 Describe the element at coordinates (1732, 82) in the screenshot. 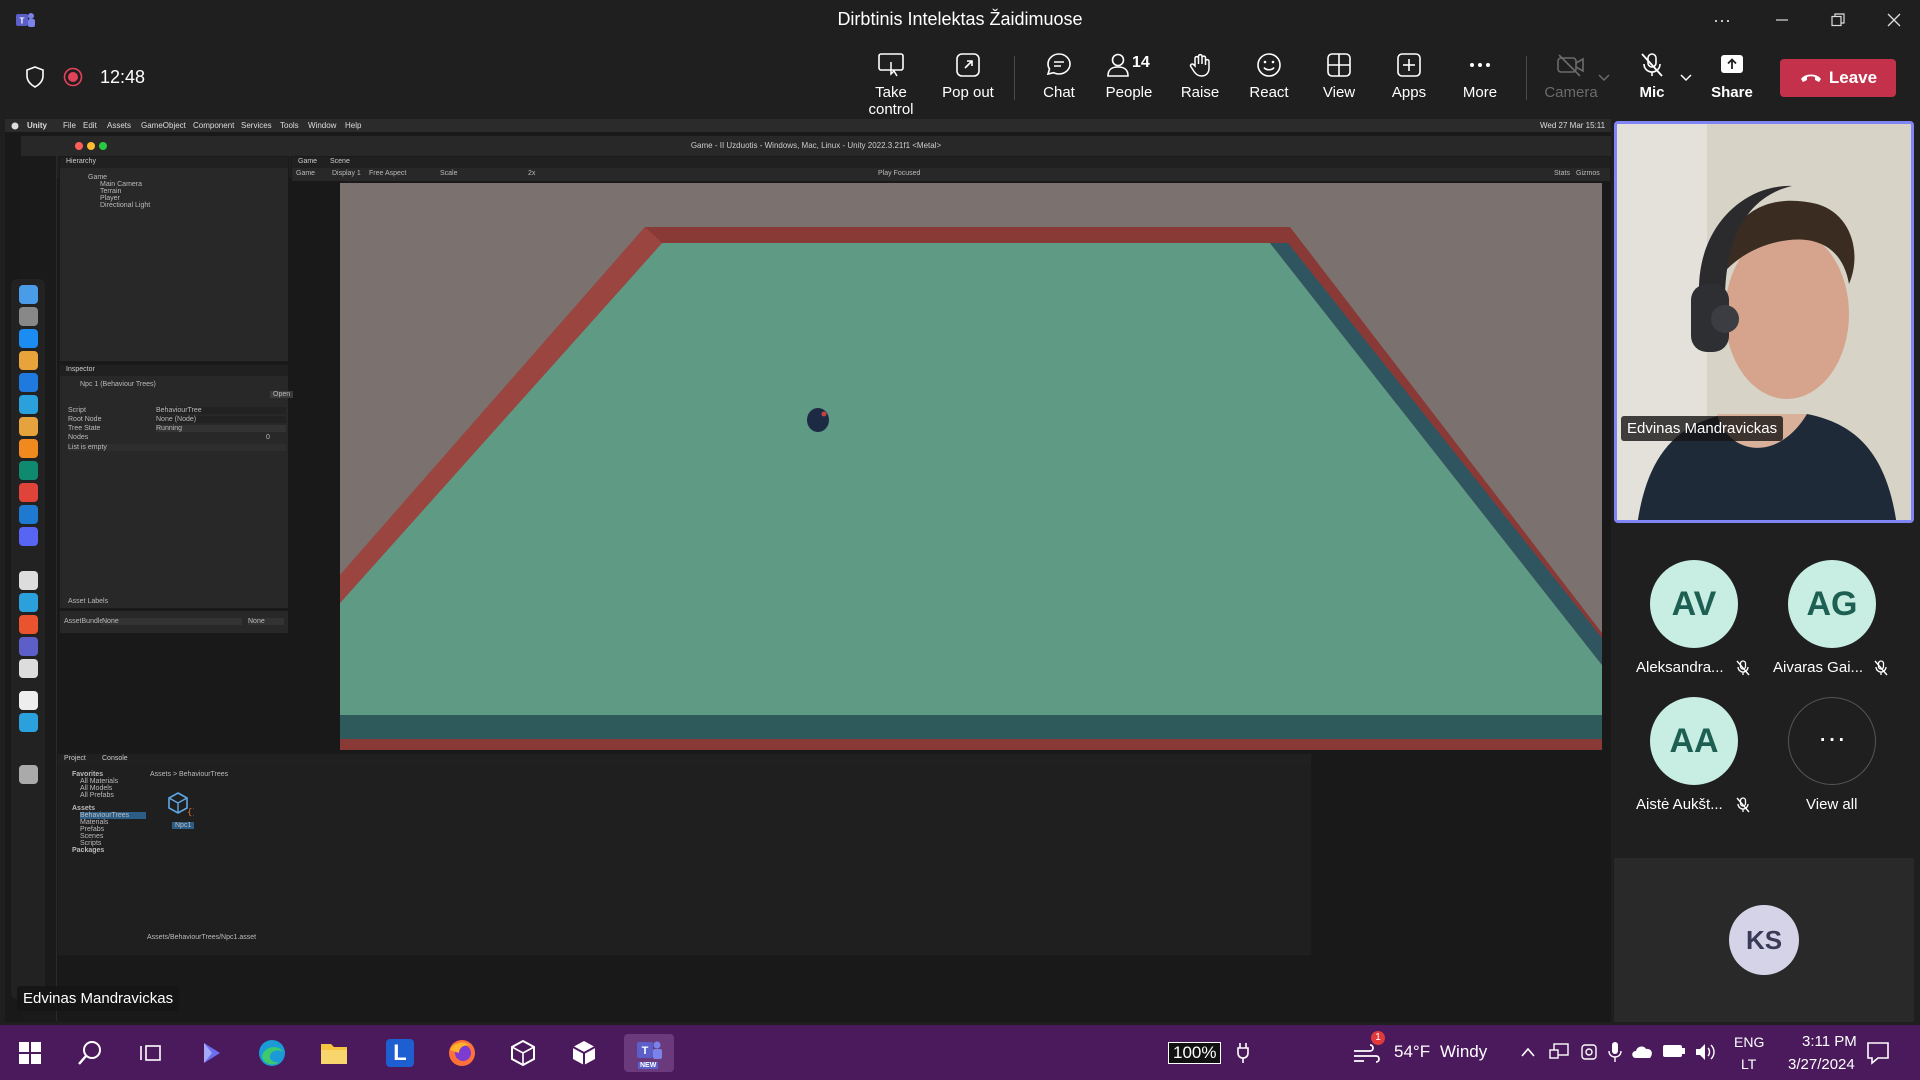

I see `share-button: Share` at that location.